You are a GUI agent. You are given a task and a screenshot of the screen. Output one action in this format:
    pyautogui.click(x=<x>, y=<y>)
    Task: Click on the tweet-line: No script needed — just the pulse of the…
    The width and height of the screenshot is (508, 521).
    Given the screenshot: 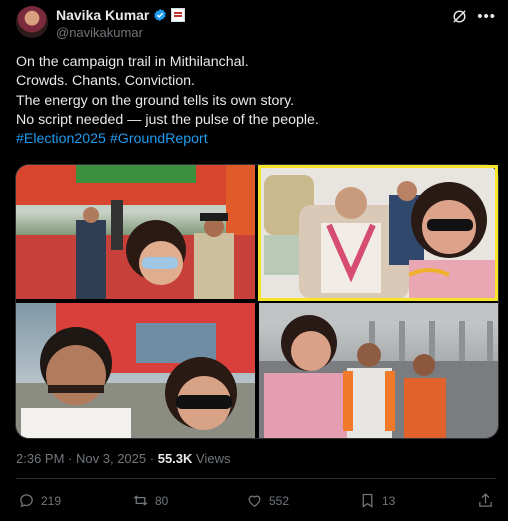 What is the action you would take?
    pyautogui.click(x=167, y=119)
    